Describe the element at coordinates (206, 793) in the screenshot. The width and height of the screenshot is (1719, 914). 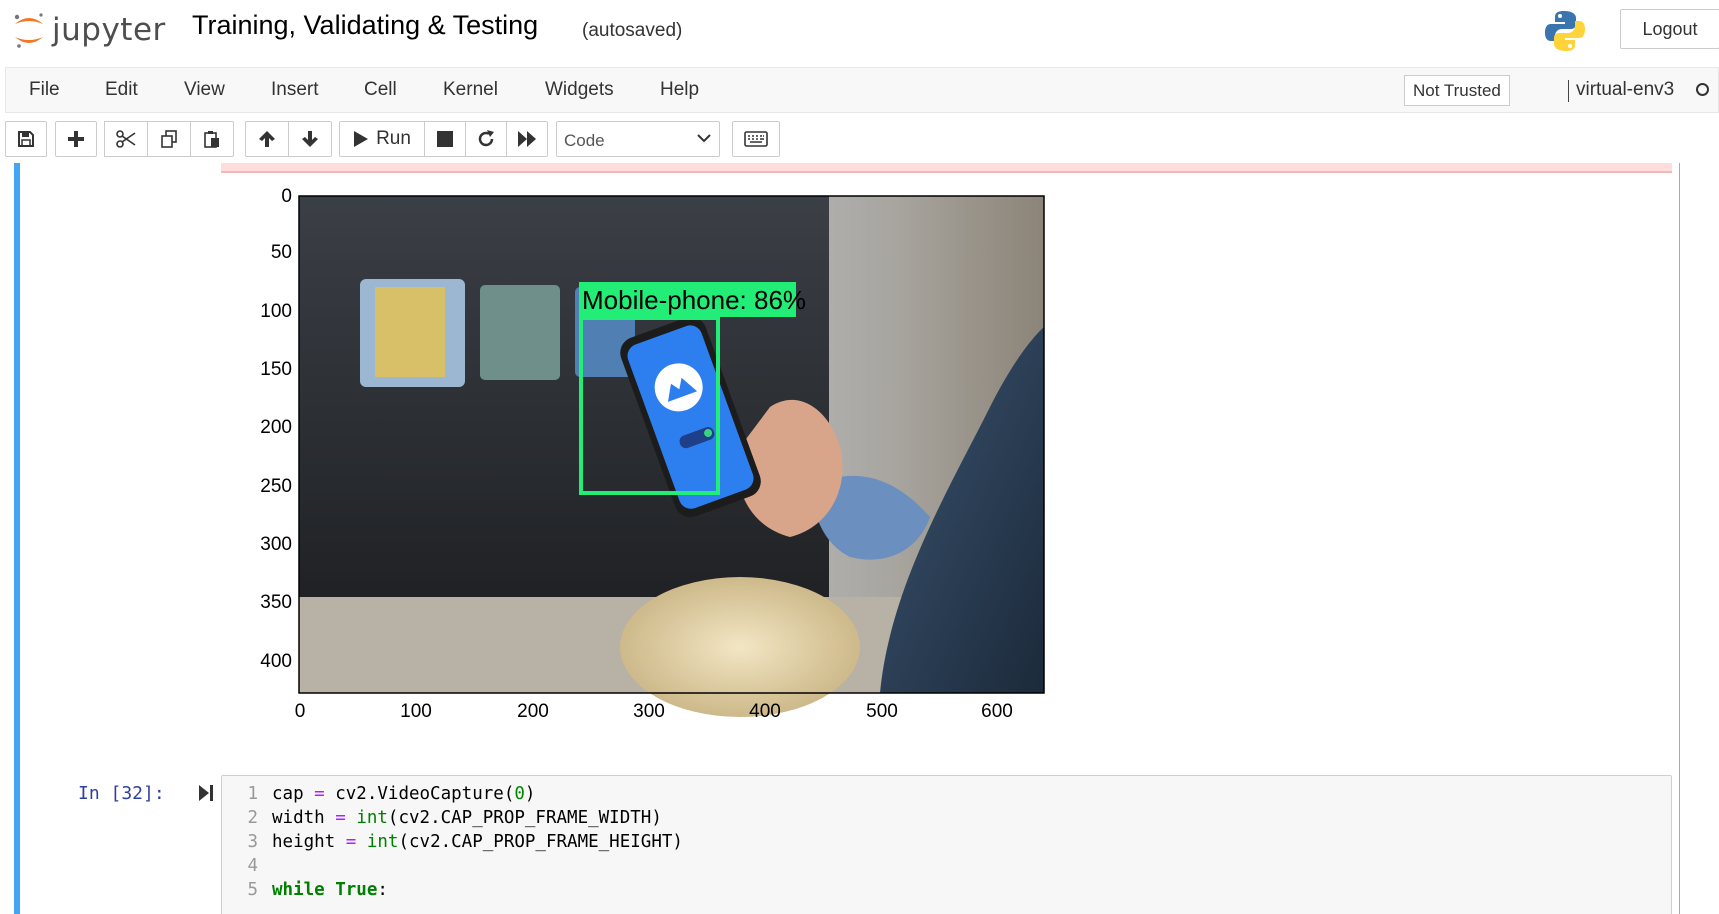
I see `run-cell-icon` at that location.